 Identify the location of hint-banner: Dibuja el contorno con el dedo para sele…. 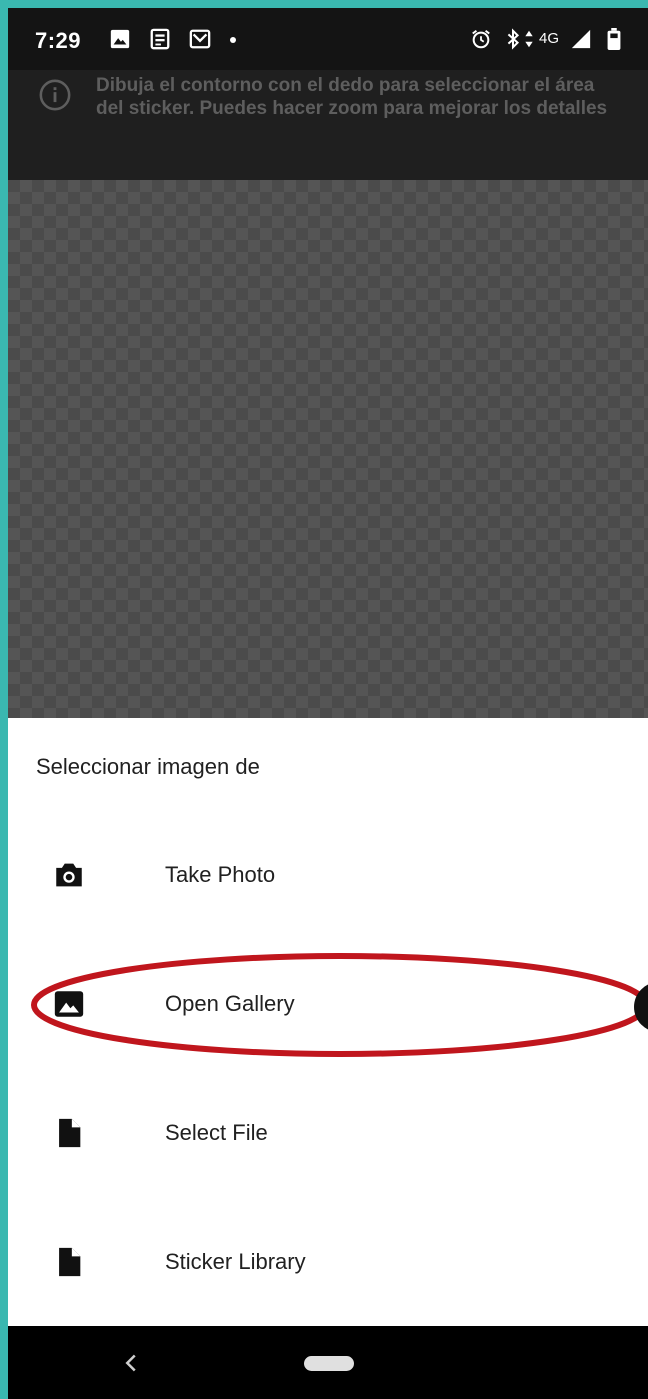
(328, 125).